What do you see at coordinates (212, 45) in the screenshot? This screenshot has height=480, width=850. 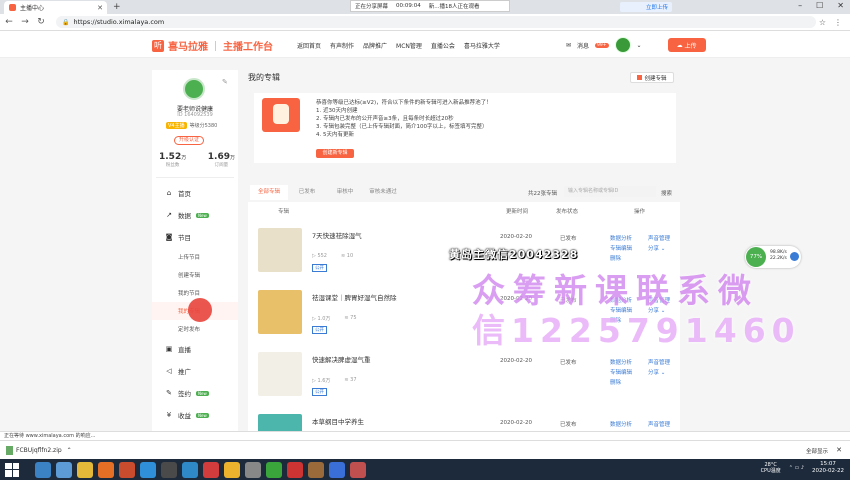 I see `site-logo: 听 喜马拉雅 主播工作台` at bounding box center [212, 45].